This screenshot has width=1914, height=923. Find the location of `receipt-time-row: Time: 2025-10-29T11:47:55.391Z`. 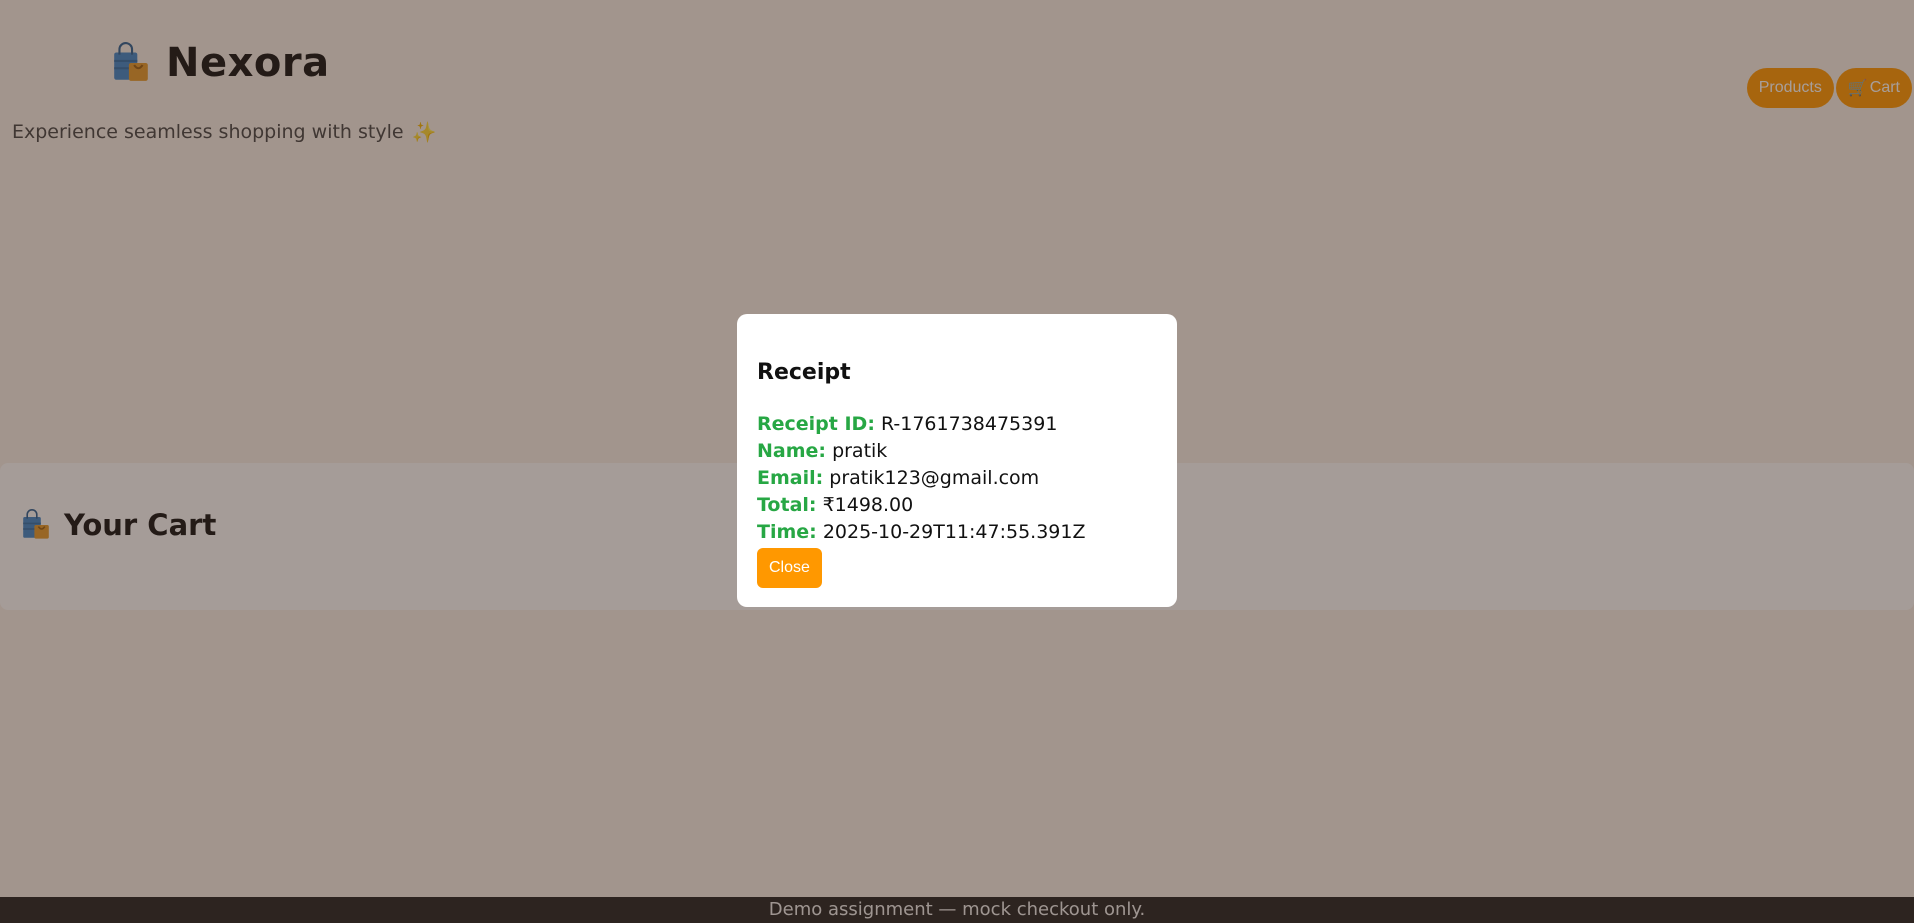

receipt-time-row: Time: 2025-10-29T11:47:55.391Z is located at coordinates (957, 532).